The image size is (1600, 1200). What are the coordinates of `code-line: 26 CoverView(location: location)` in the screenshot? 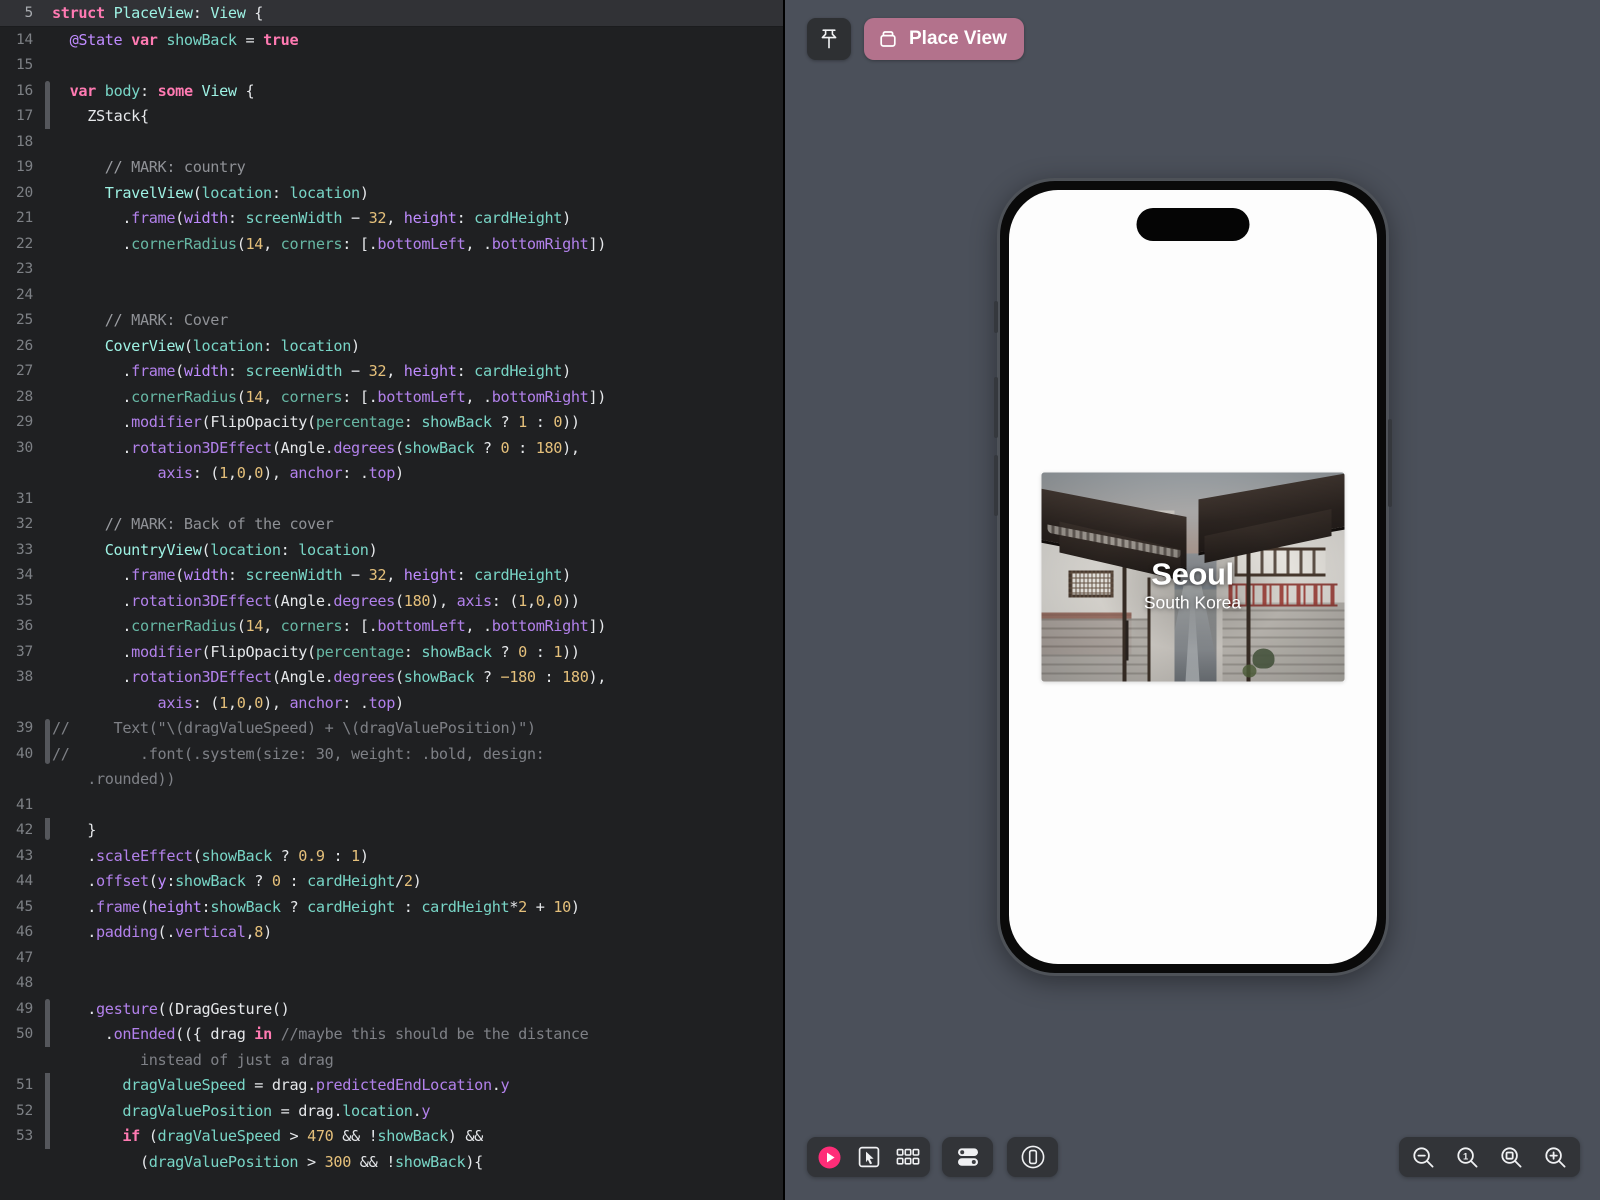 It's located at (391, 346).